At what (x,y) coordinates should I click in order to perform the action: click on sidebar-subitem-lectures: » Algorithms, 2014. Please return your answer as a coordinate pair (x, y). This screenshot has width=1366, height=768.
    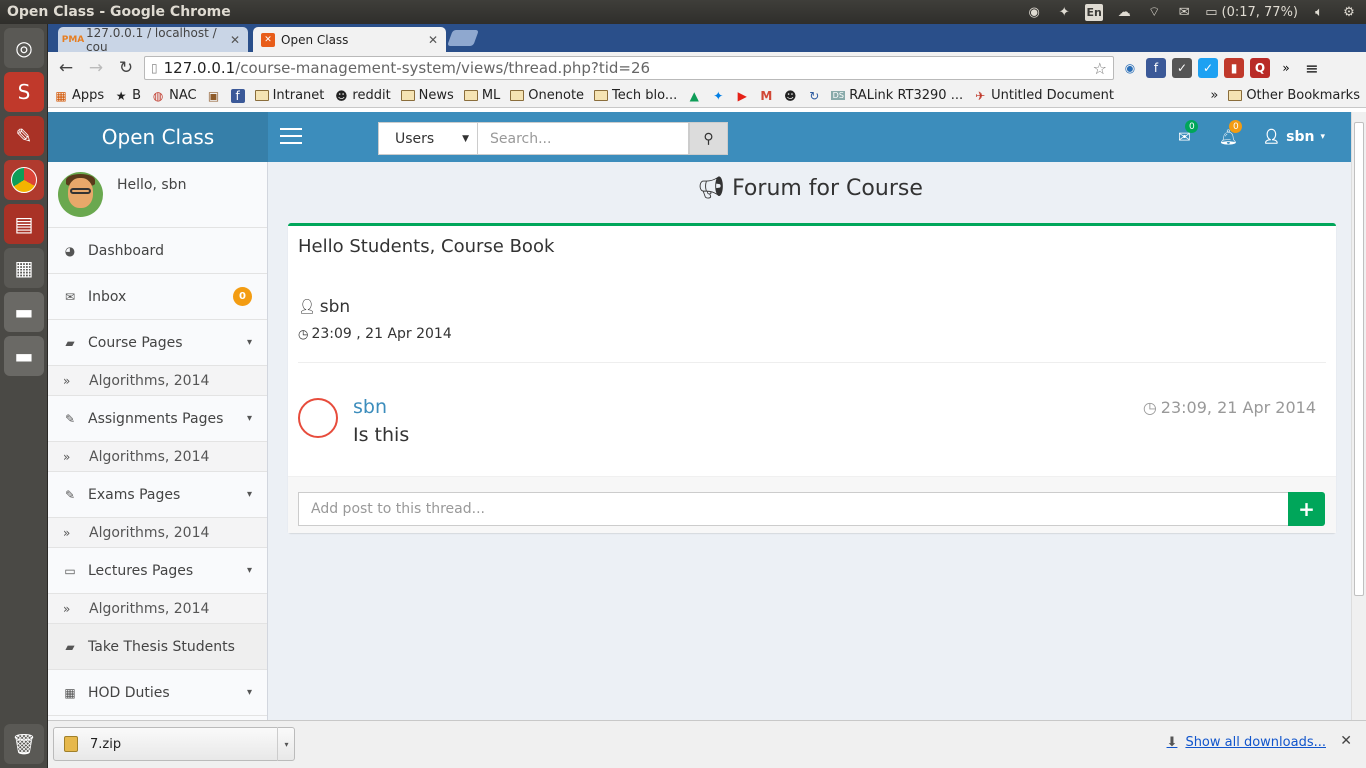
    Looking at the image, I should click on (157, 609).